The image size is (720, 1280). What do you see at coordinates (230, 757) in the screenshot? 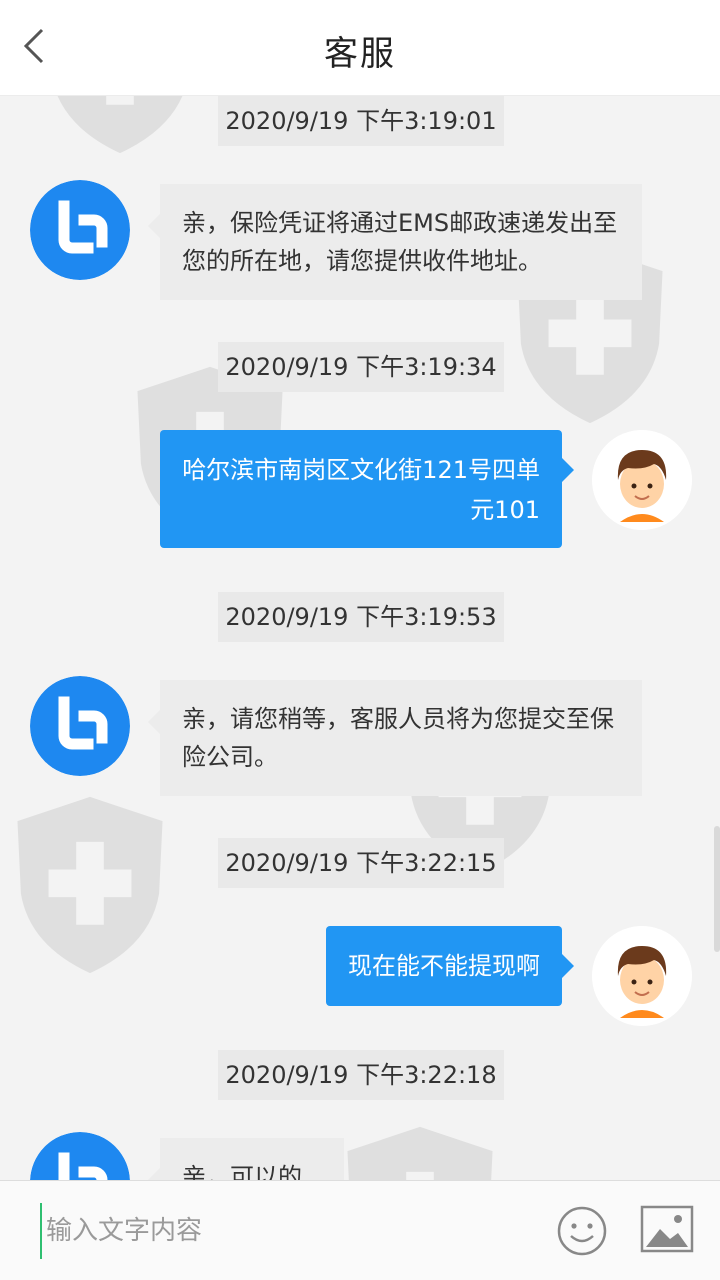
I see `message-line: 险公司。` at bounding box center [230, 757].